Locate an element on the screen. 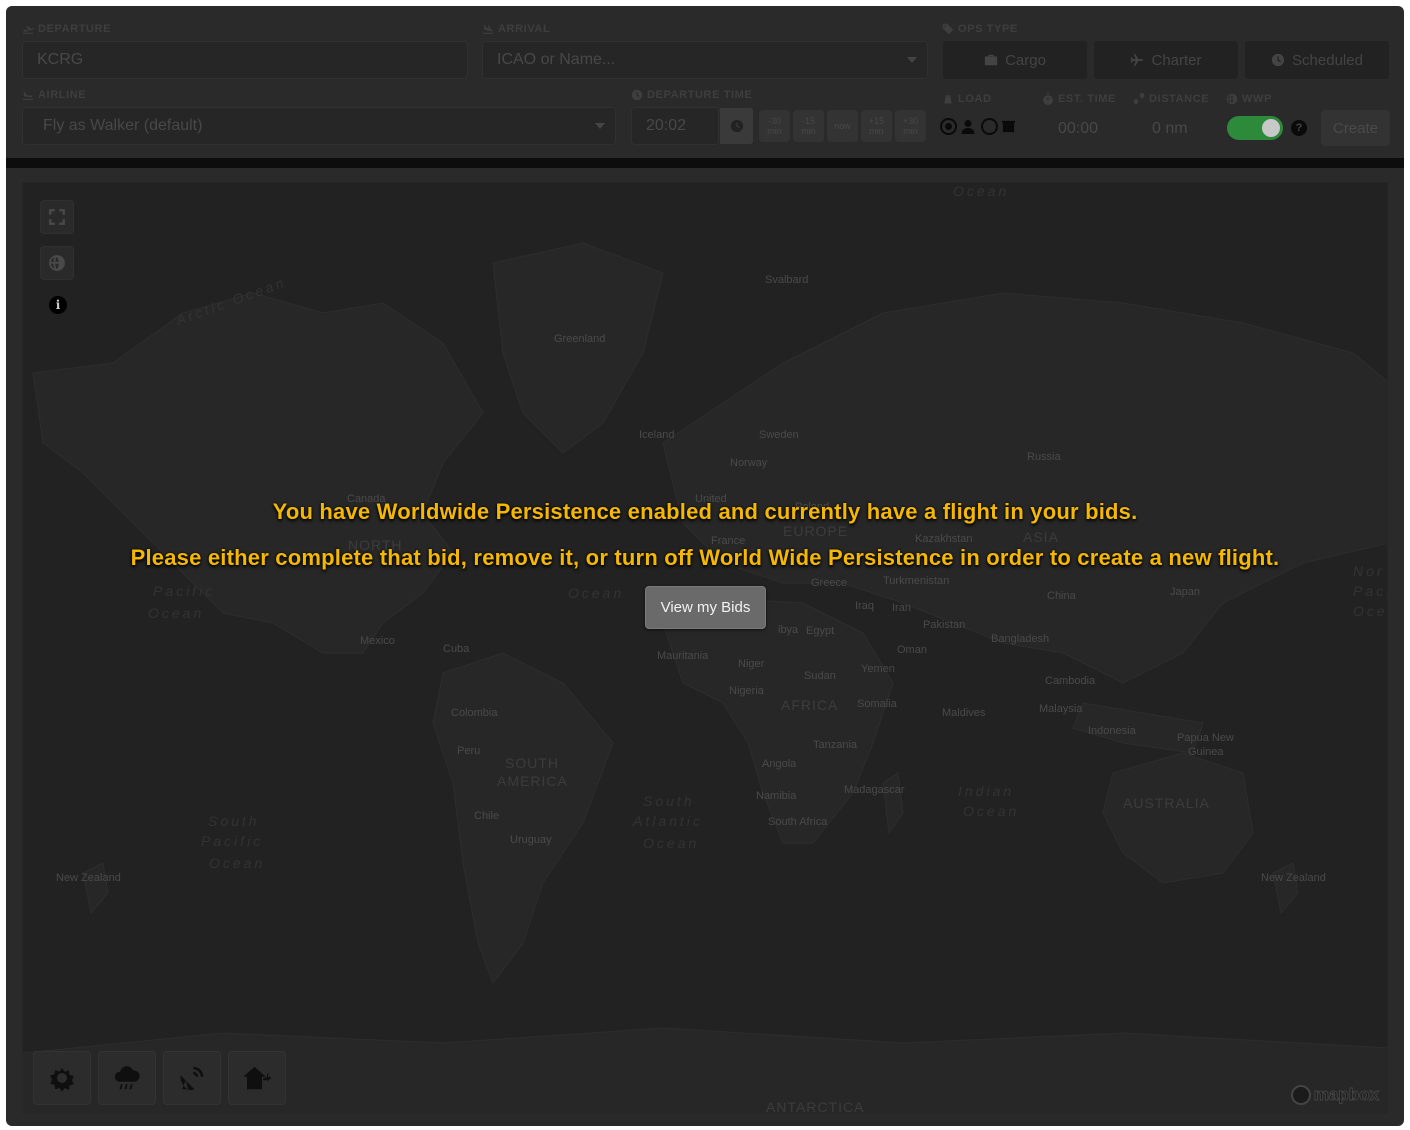 Image resolution: width=1410 pixels, height=1130 pixels. fullscreen-button is located at coordinates (57, 217).